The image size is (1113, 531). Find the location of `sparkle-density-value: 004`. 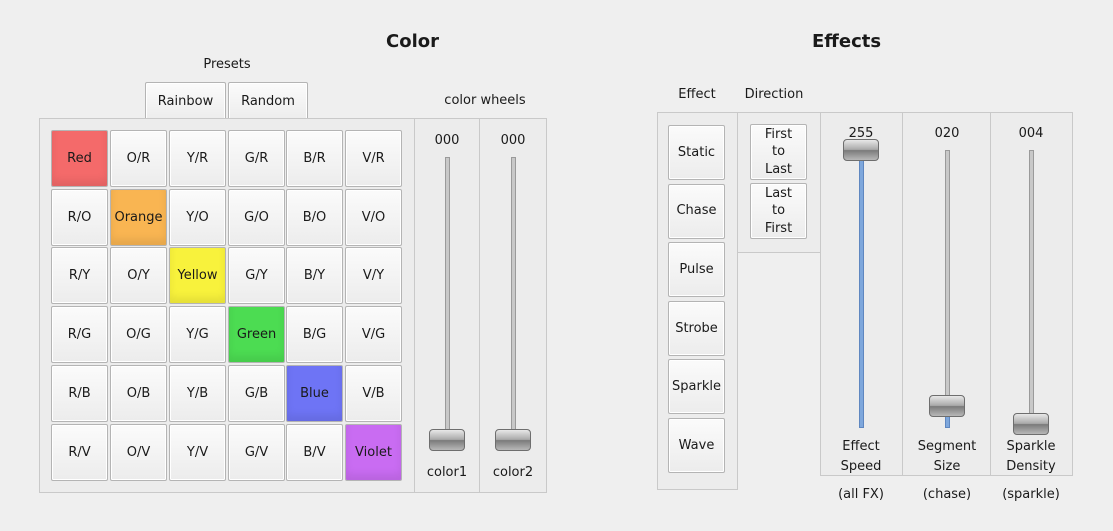

sparkle-density-value: 004 is located at coordinates (1031, 133).